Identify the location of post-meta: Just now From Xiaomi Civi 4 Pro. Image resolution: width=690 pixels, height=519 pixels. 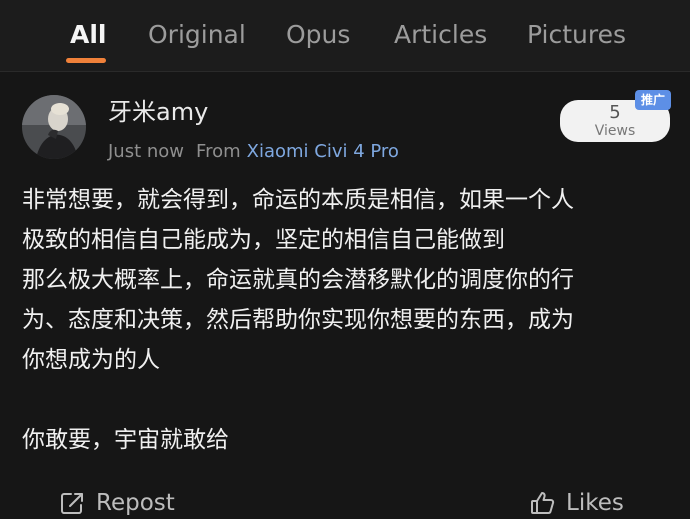
(253, 152).